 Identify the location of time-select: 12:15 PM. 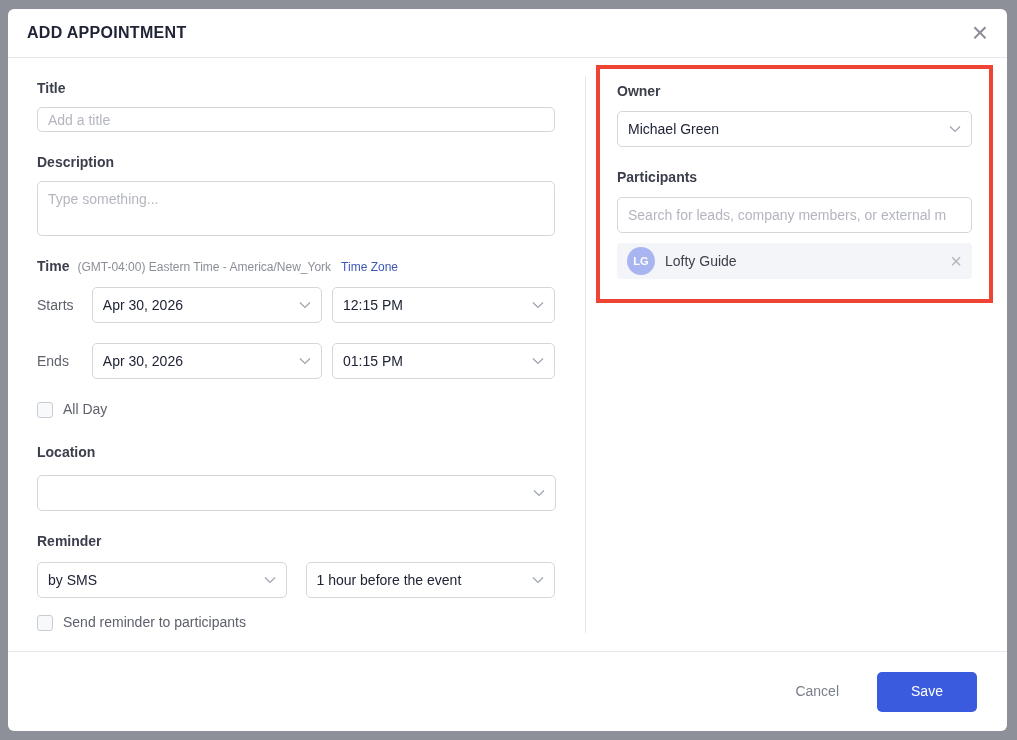
(443, 305).